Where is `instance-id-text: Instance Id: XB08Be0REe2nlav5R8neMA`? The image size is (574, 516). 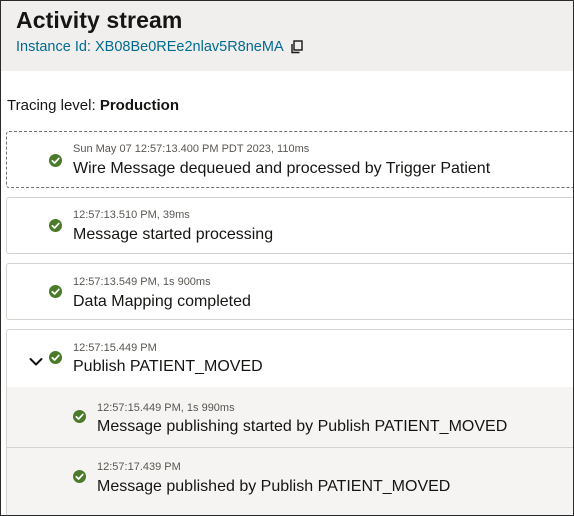 instance-id-text: Instance Id: XB08Be0REe2nlav5R8neMA is located at coordinates (150, 47).